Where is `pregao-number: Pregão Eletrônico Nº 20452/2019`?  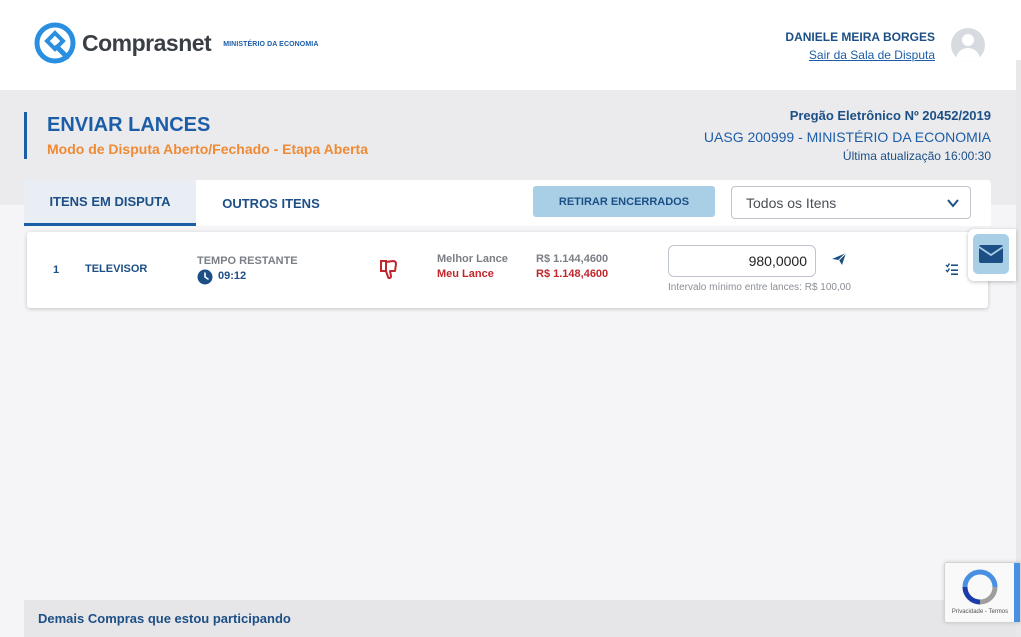
pregao-number: Pregão Eletrônico Nº 20452/2019 is located at coordinates (890, 115).